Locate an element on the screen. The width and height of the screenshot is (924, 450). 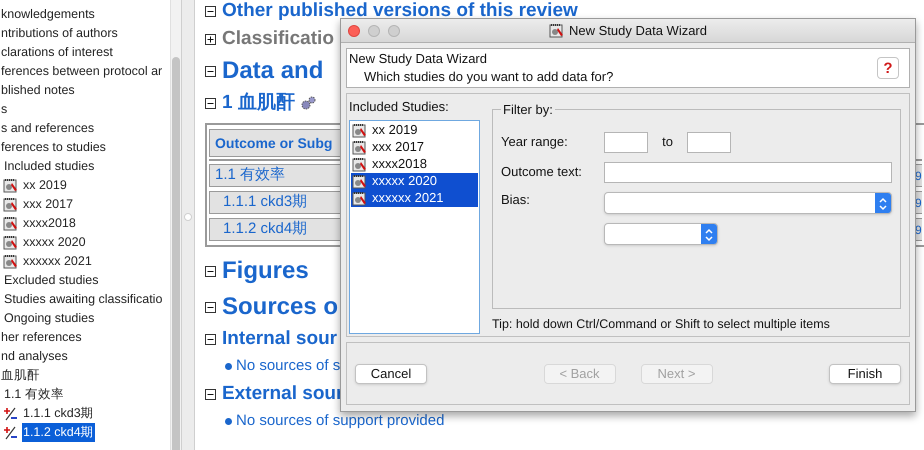
wizard-title: New Study Data Wizard is located at coordinates (418, 59).